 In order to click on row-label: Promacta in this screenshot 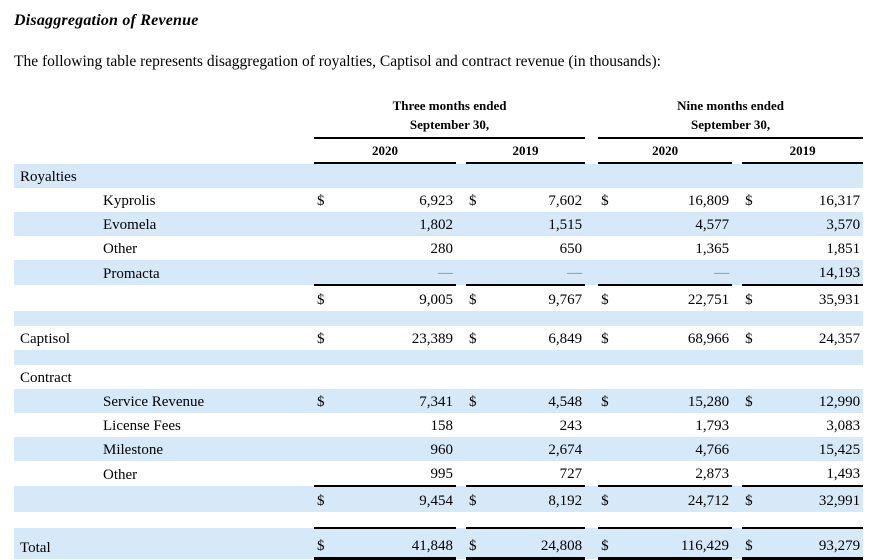, I will do `click(131, 274)`.